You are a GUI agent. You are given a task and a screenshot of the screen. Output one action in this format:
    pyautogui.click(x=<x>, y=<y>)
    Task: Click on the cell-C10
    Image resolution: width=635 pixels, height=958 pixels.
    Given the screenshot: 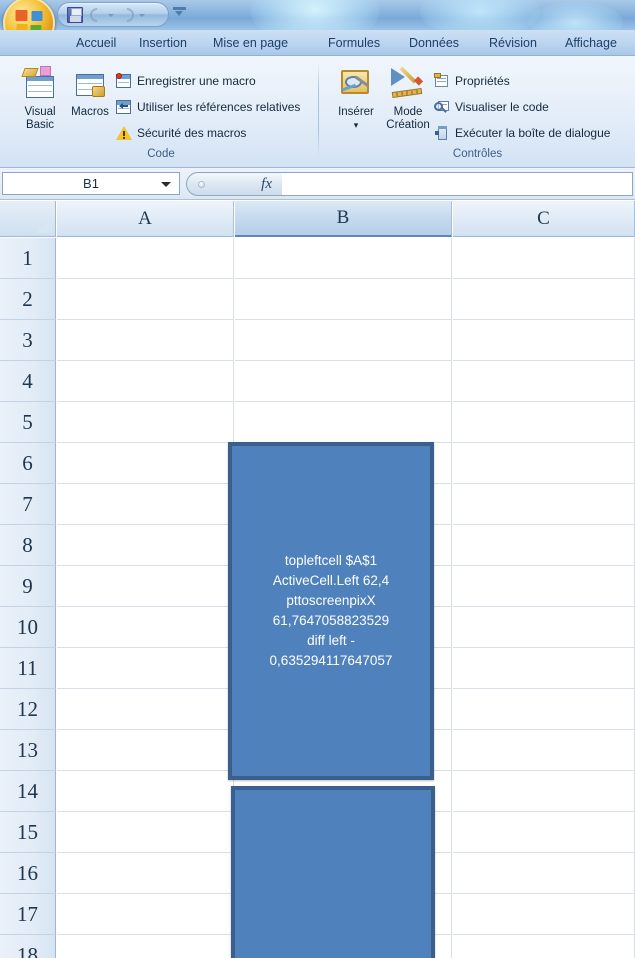 What is the action you would take?
    pyautogui.click(x=544, y=627)
    